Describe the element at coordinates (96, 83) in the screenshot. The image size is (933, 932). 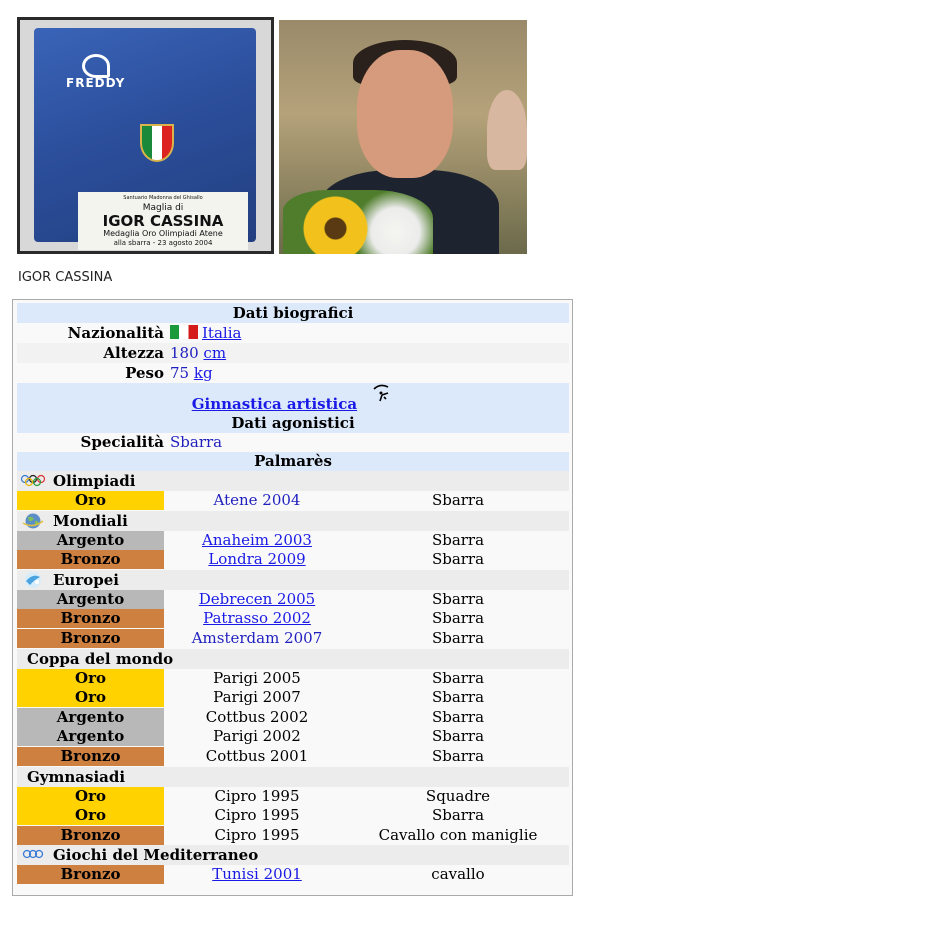
I see `jersey-brand: FREDDY` at that location.